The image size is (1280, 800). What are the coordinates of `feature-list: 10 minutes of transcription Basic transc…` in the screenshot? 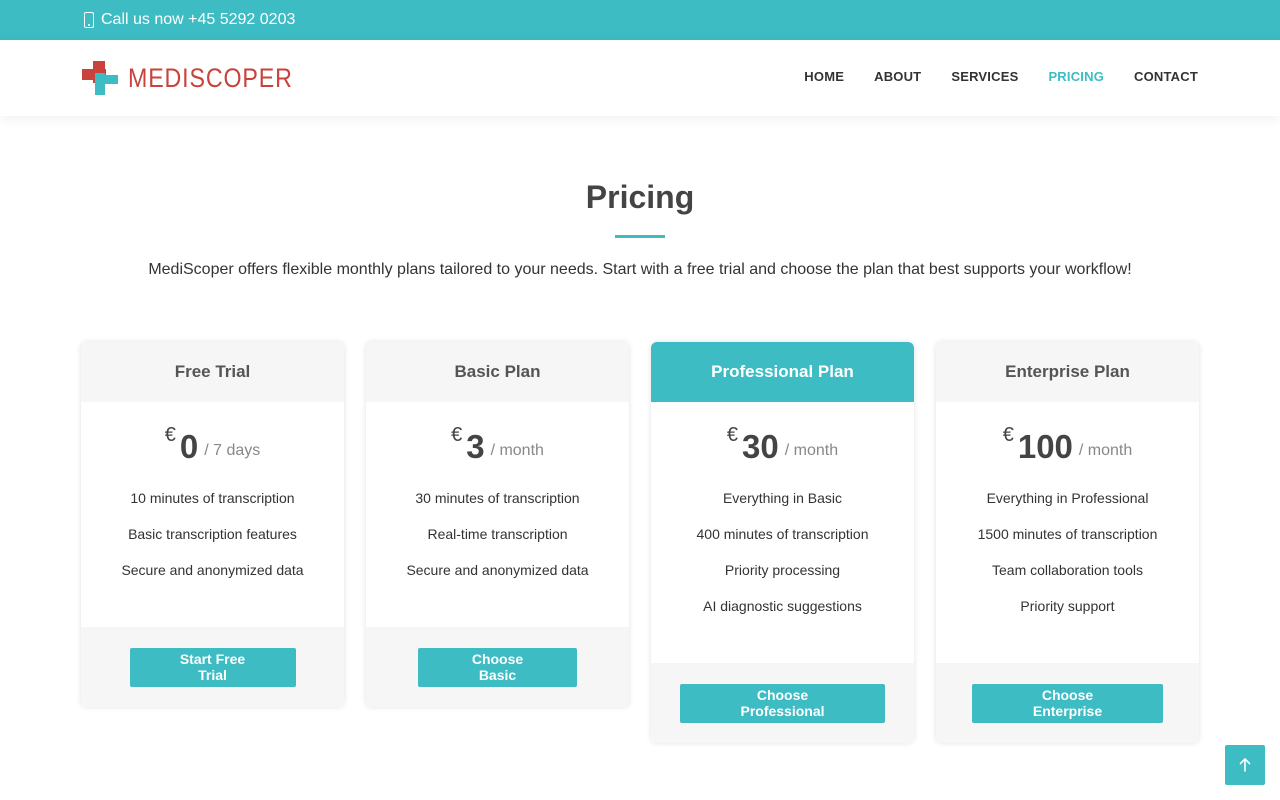 It's located at (212, 544).